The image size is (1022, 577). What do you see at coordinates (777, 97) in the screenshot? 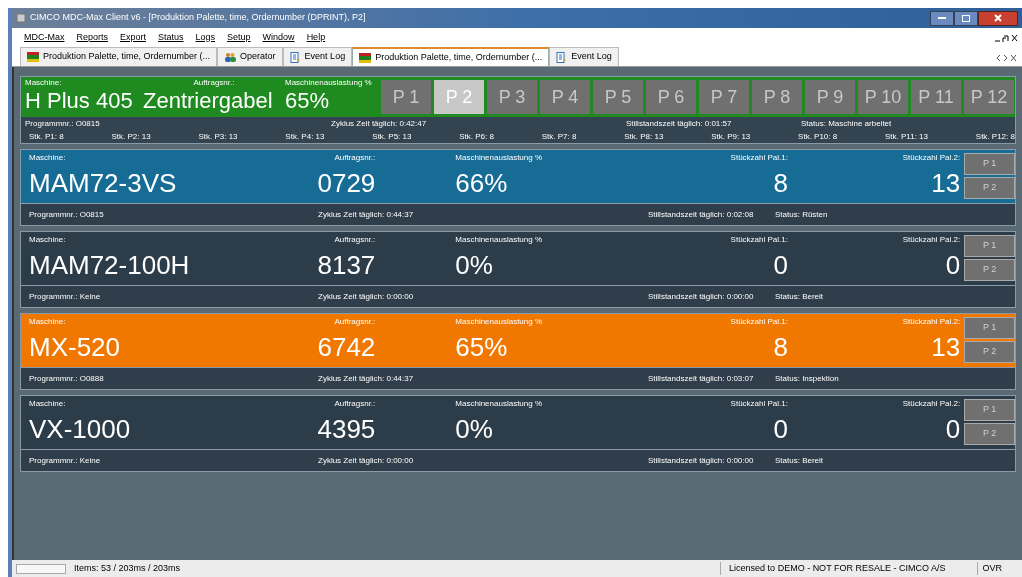
I see `pallet-button: P 8` at bounding box center [777, 97].